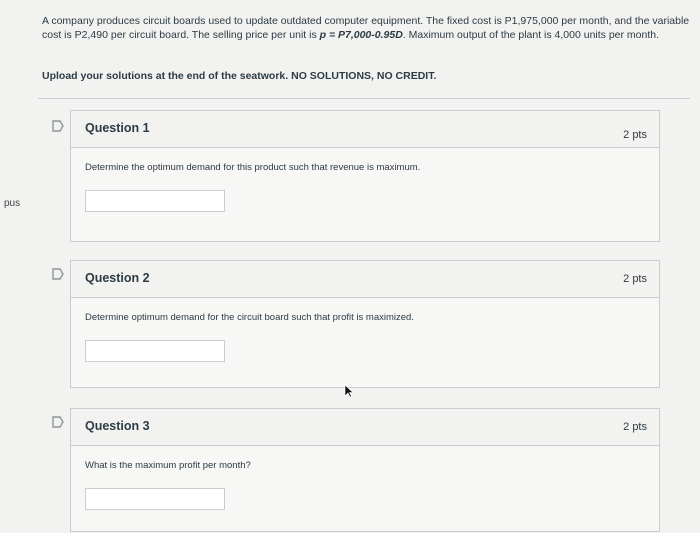  What do you see at coordinates (155, 499) in the screenshot?
I see `question-3-answer-input` at bounding box center [155, 499].